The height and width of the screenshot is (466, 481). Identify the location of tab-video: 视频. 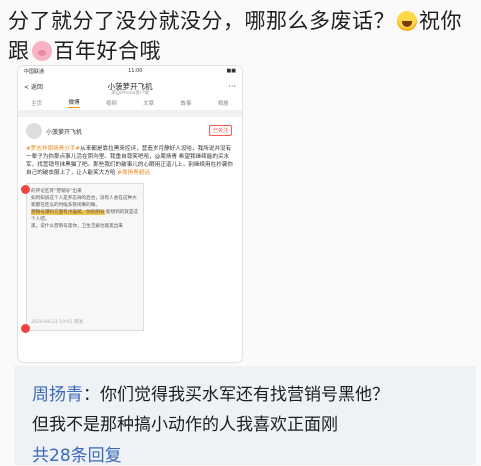
(111, 103).